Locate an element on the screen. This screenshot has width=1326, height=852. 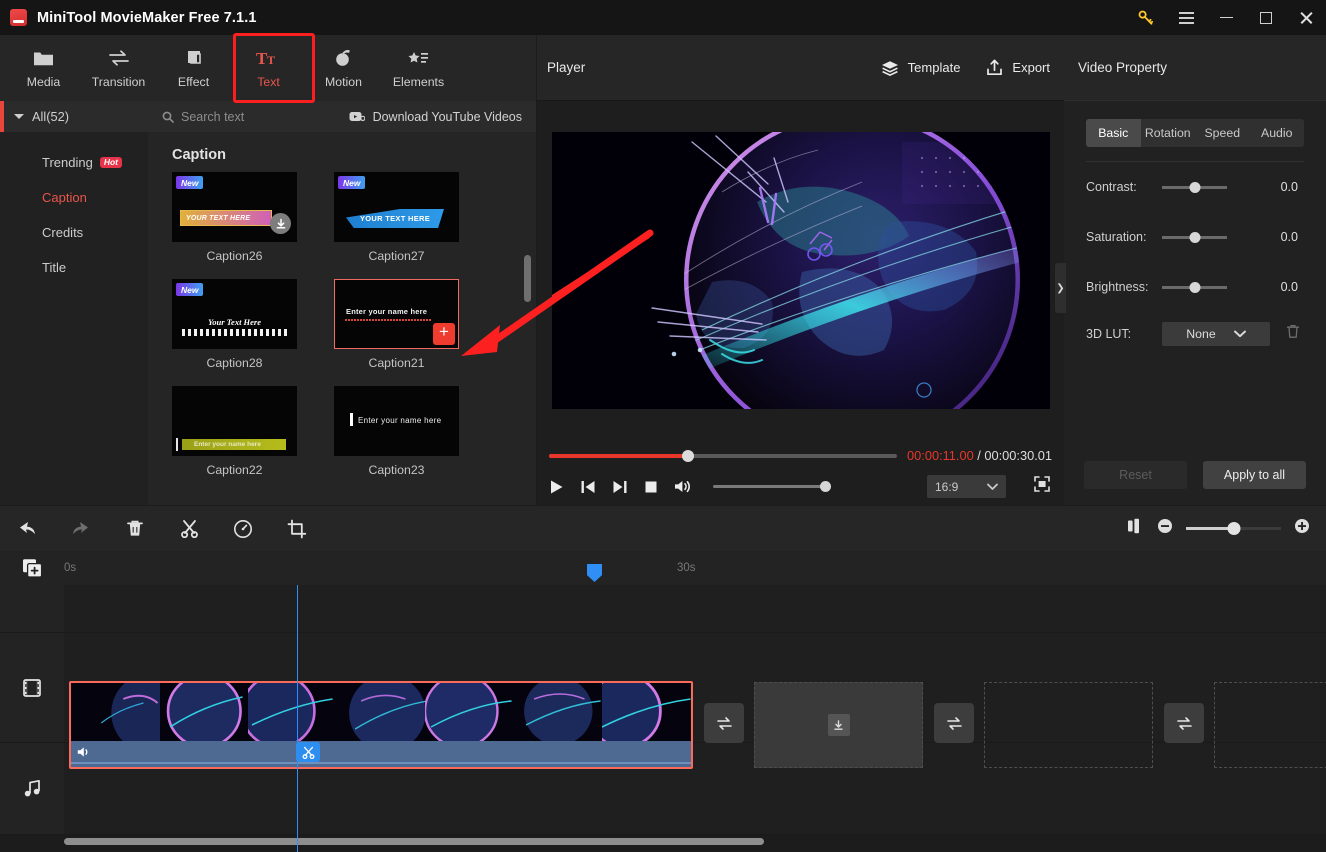
split-view-icon is located at coordinates (1135, 528).